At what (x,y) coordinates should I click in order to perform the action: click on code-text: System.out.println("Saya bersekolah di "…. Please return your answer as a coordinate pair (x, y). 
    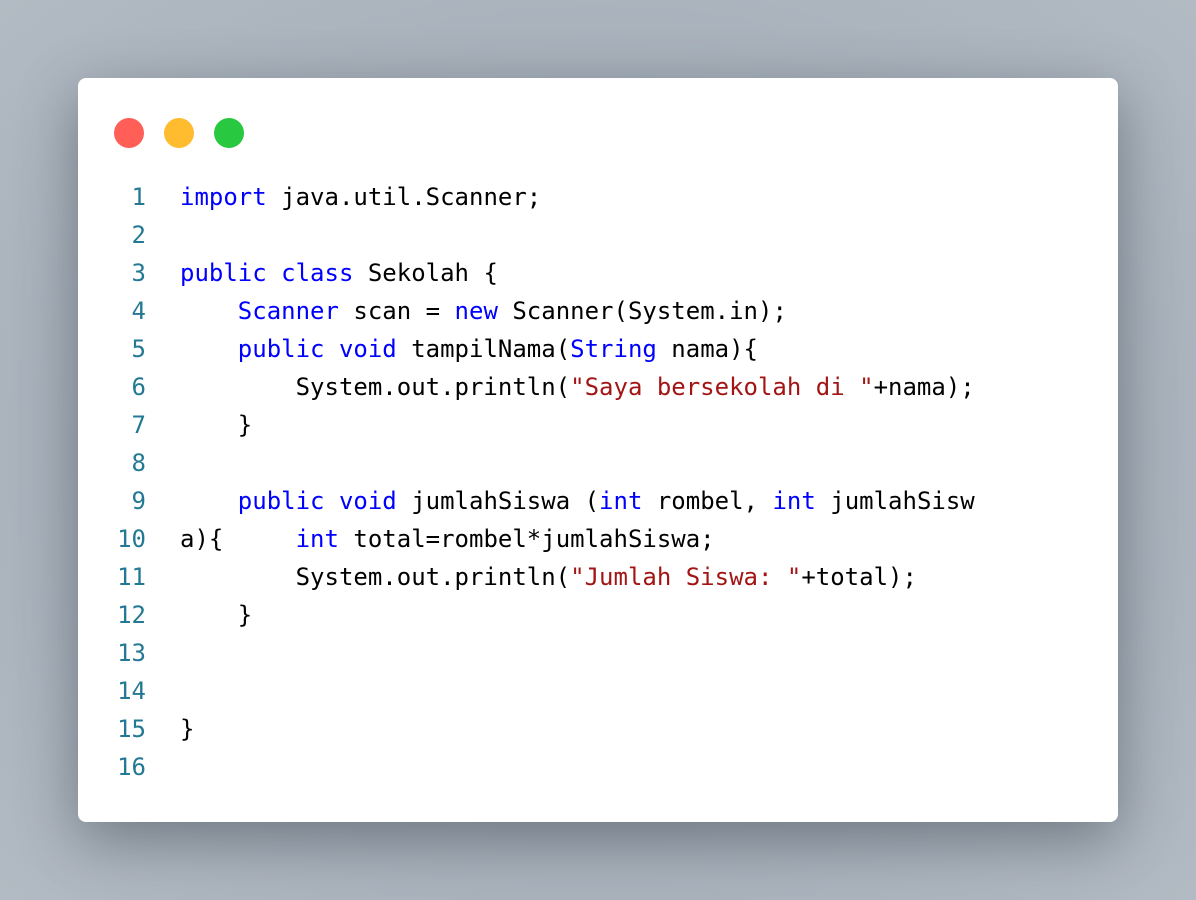
    Looking at the image, I should click on (577, 387).